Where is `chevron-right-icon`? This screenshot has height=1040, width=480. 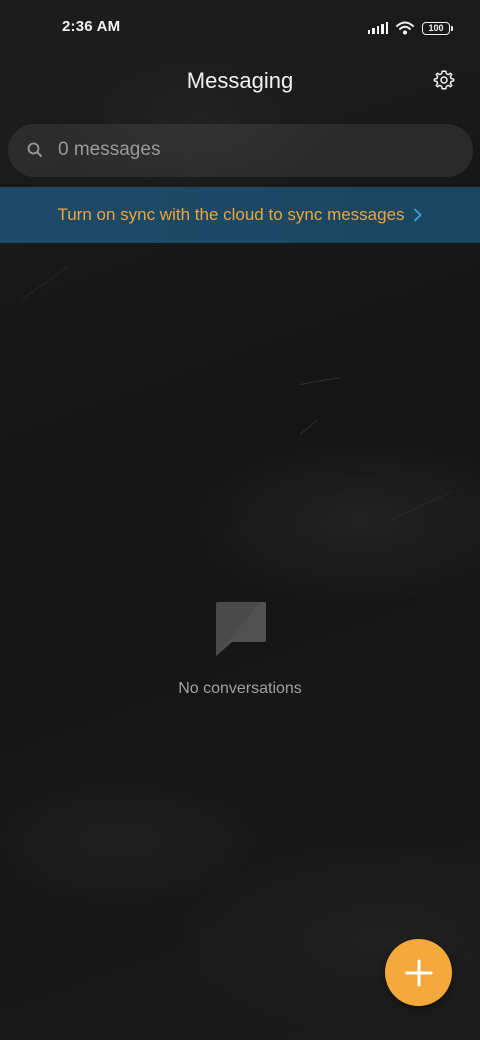
chevron-right-icon is located at coordinates (417, 215).